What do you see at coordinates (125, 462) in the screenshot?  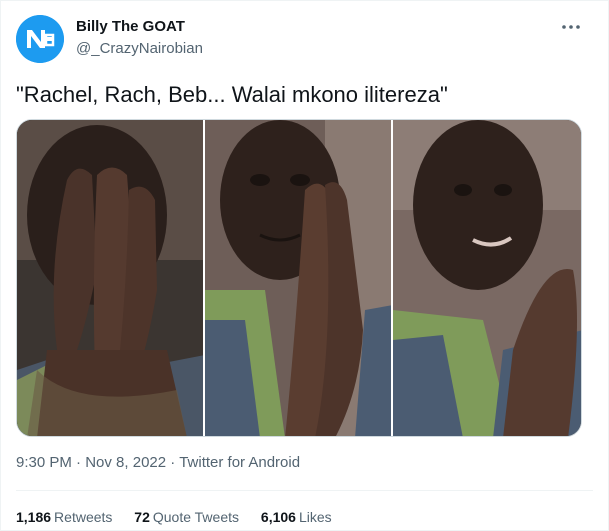 I see `tweet-date: Nov 8, 2022` at bounding box center [125, 462].